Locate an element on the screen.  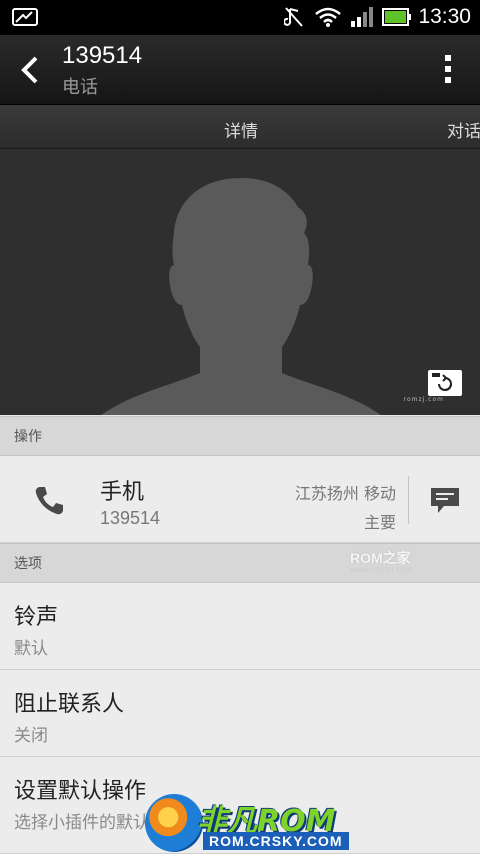
mute-icon is located at coordinates (293, 17).